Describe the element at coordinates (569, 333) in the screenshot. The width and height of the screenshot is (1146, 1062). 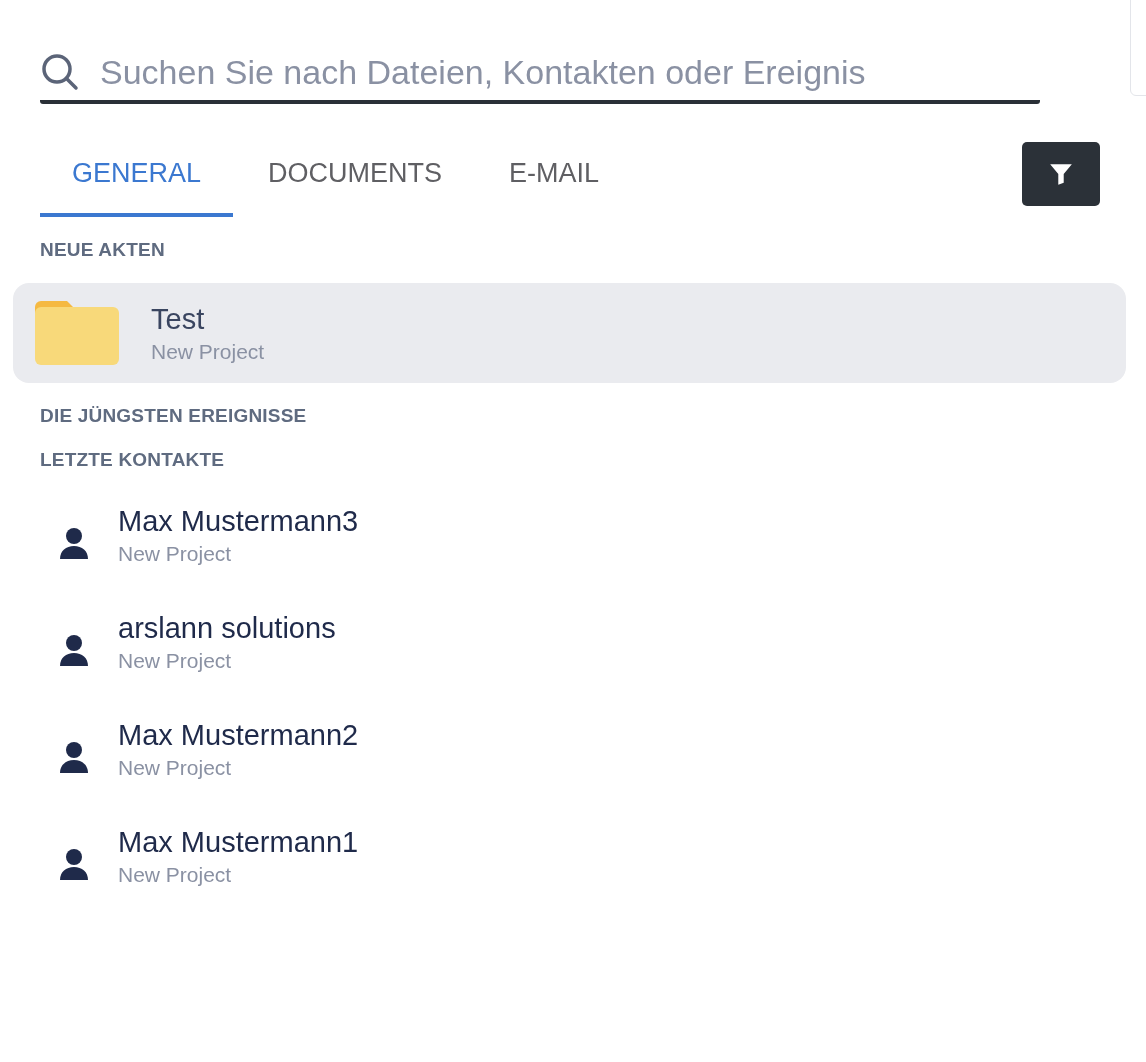
I see `file-item: Test New Project` at that location.